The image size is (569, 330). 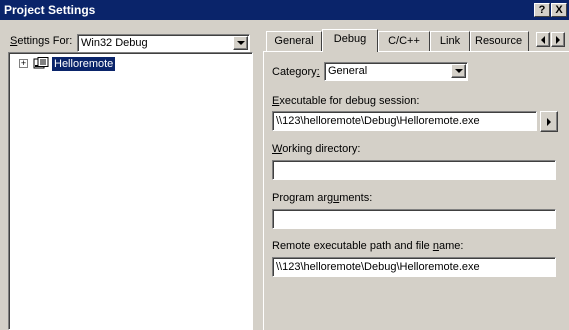 I want to click on tab-scroll-left-button, so click(x=543, y=39).